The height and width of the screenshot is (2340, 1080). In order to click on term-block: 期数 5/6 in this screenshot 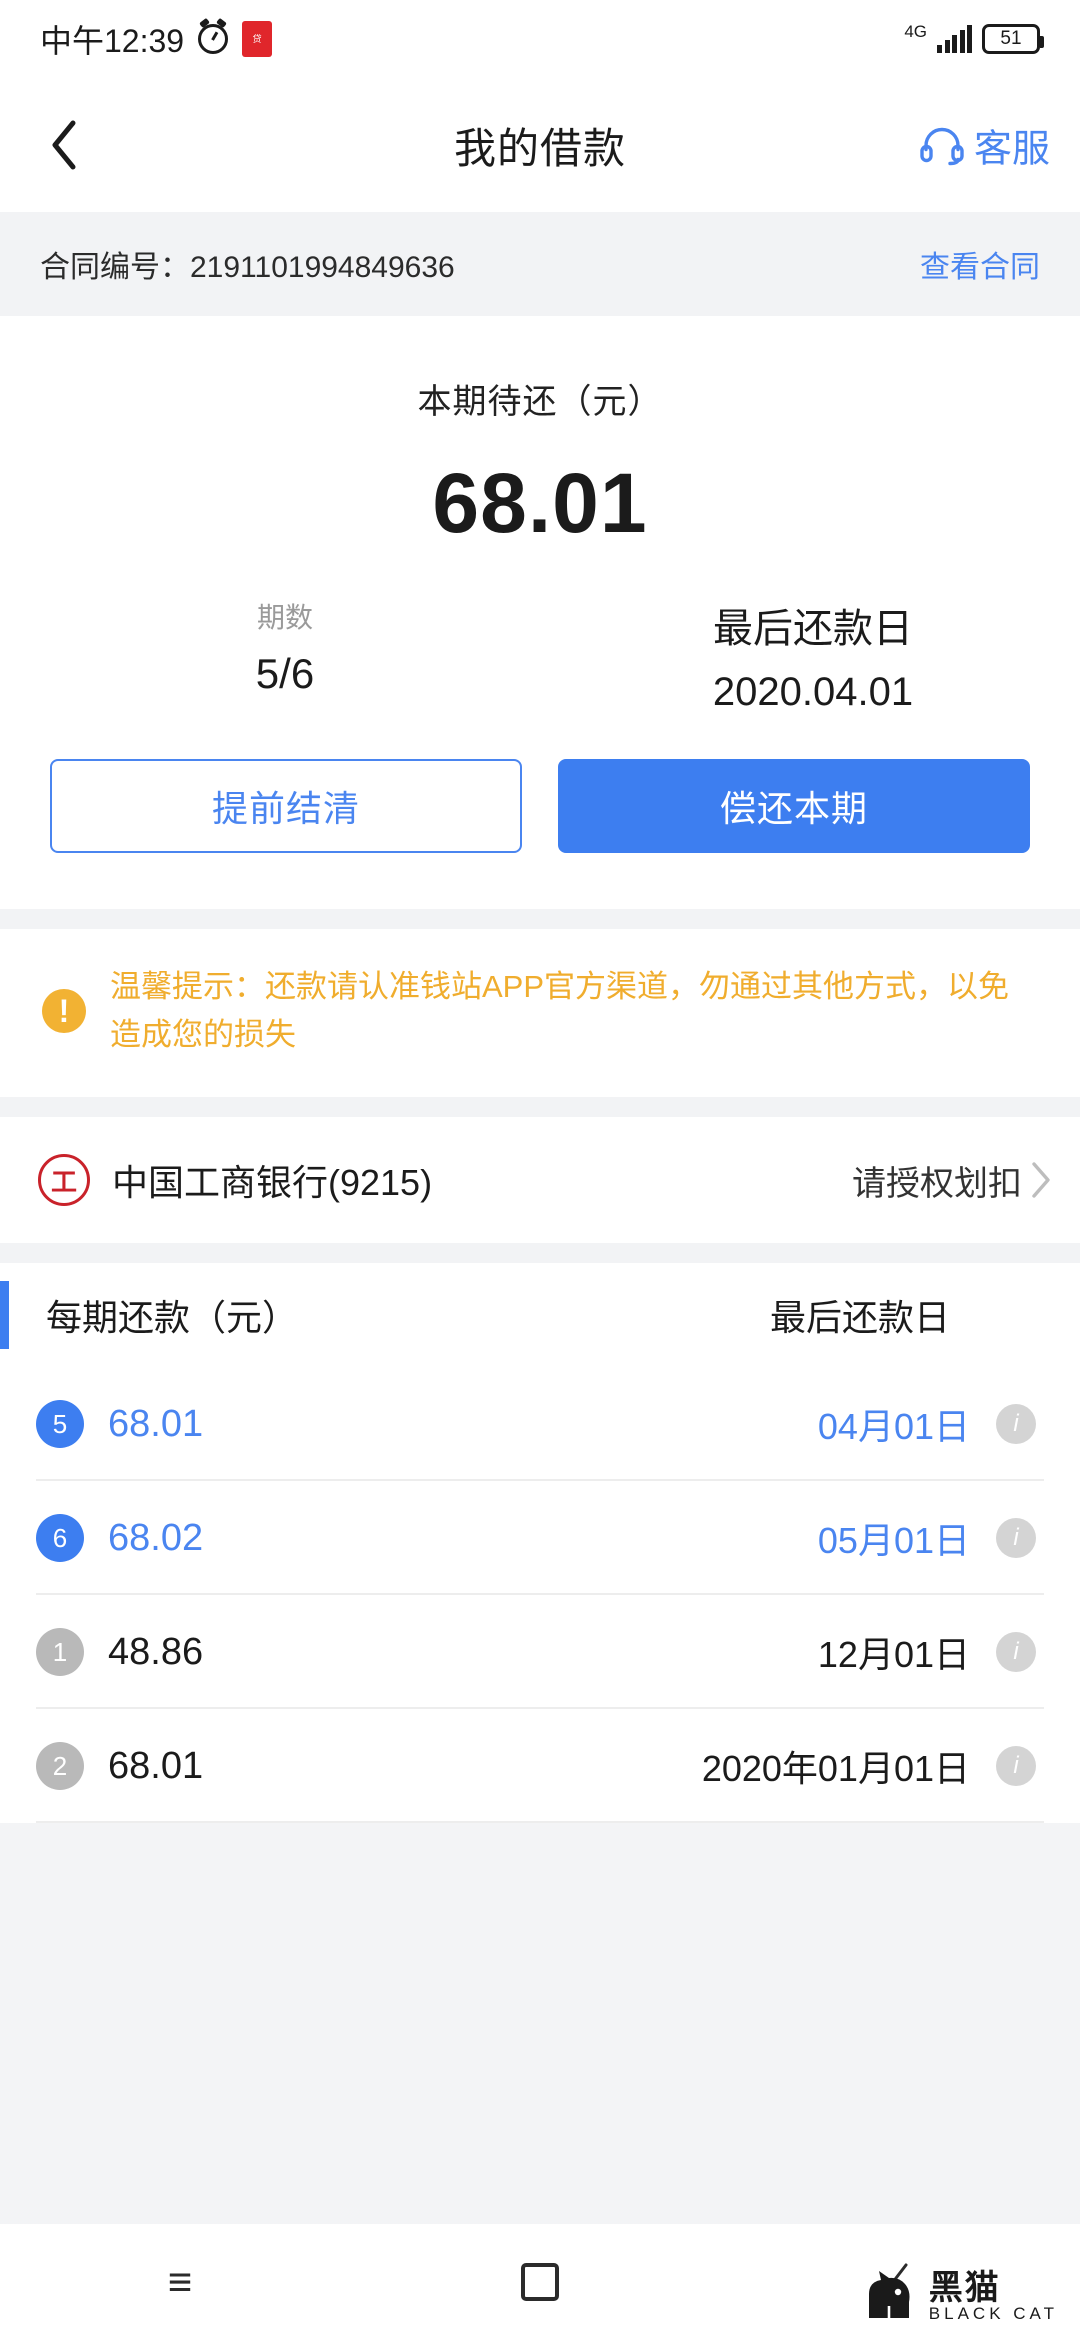, I will do `click(285, 655)`.